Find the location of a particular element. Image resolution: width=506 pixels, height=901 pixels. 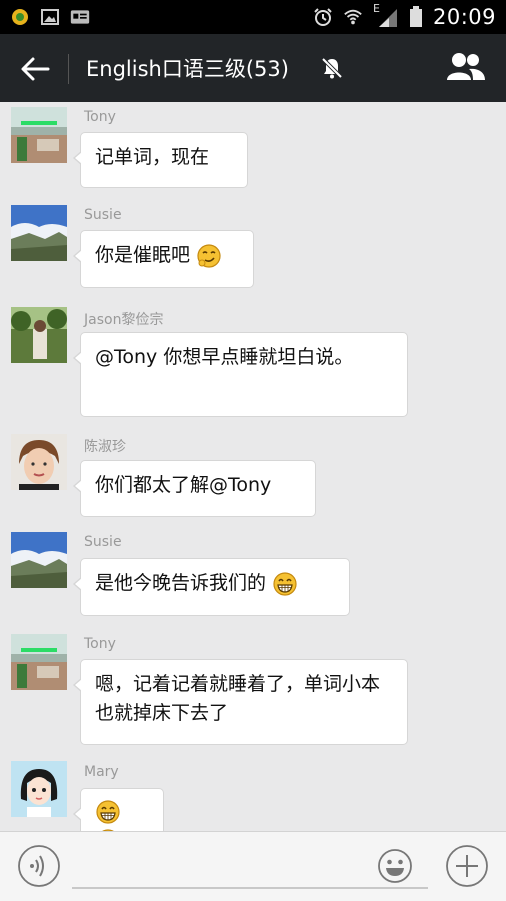

title-bar: English口语三级(53) is located at coordinates (253, 68).